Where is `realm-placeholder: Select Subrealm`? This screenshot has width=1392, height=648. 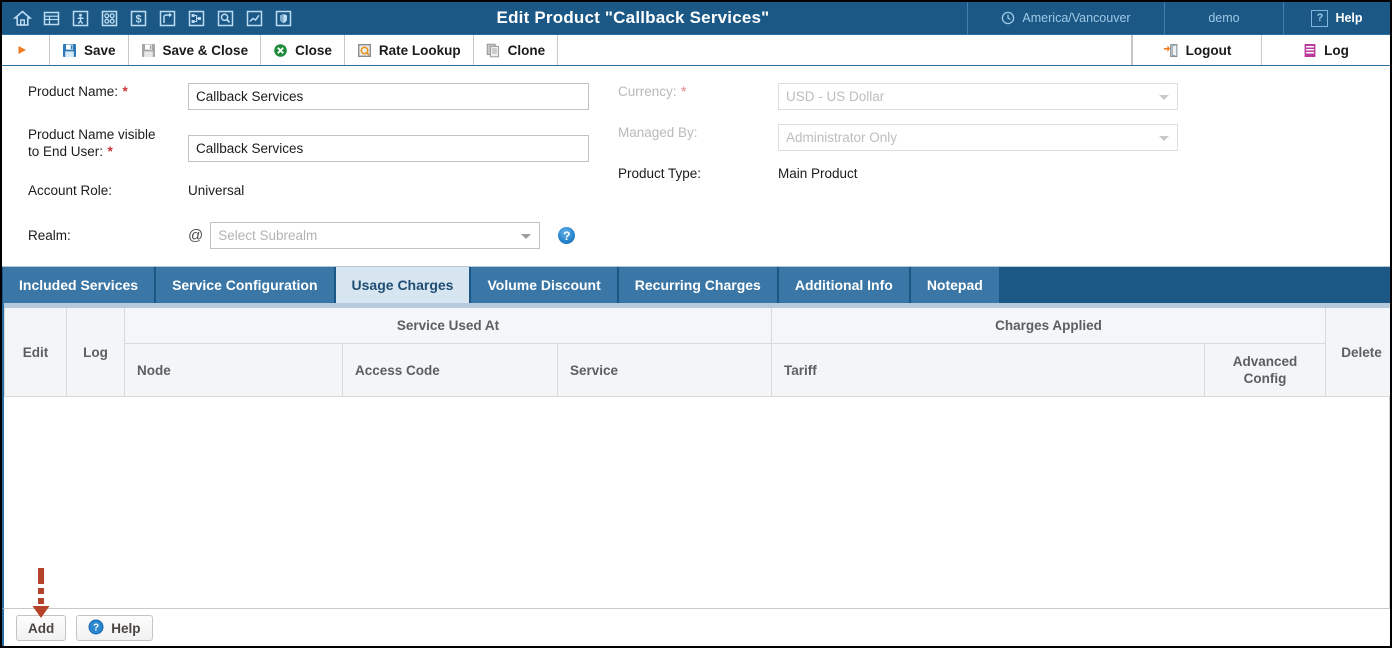 realm-placeholder: Select Subrealm is located at coordinates (268, 235).